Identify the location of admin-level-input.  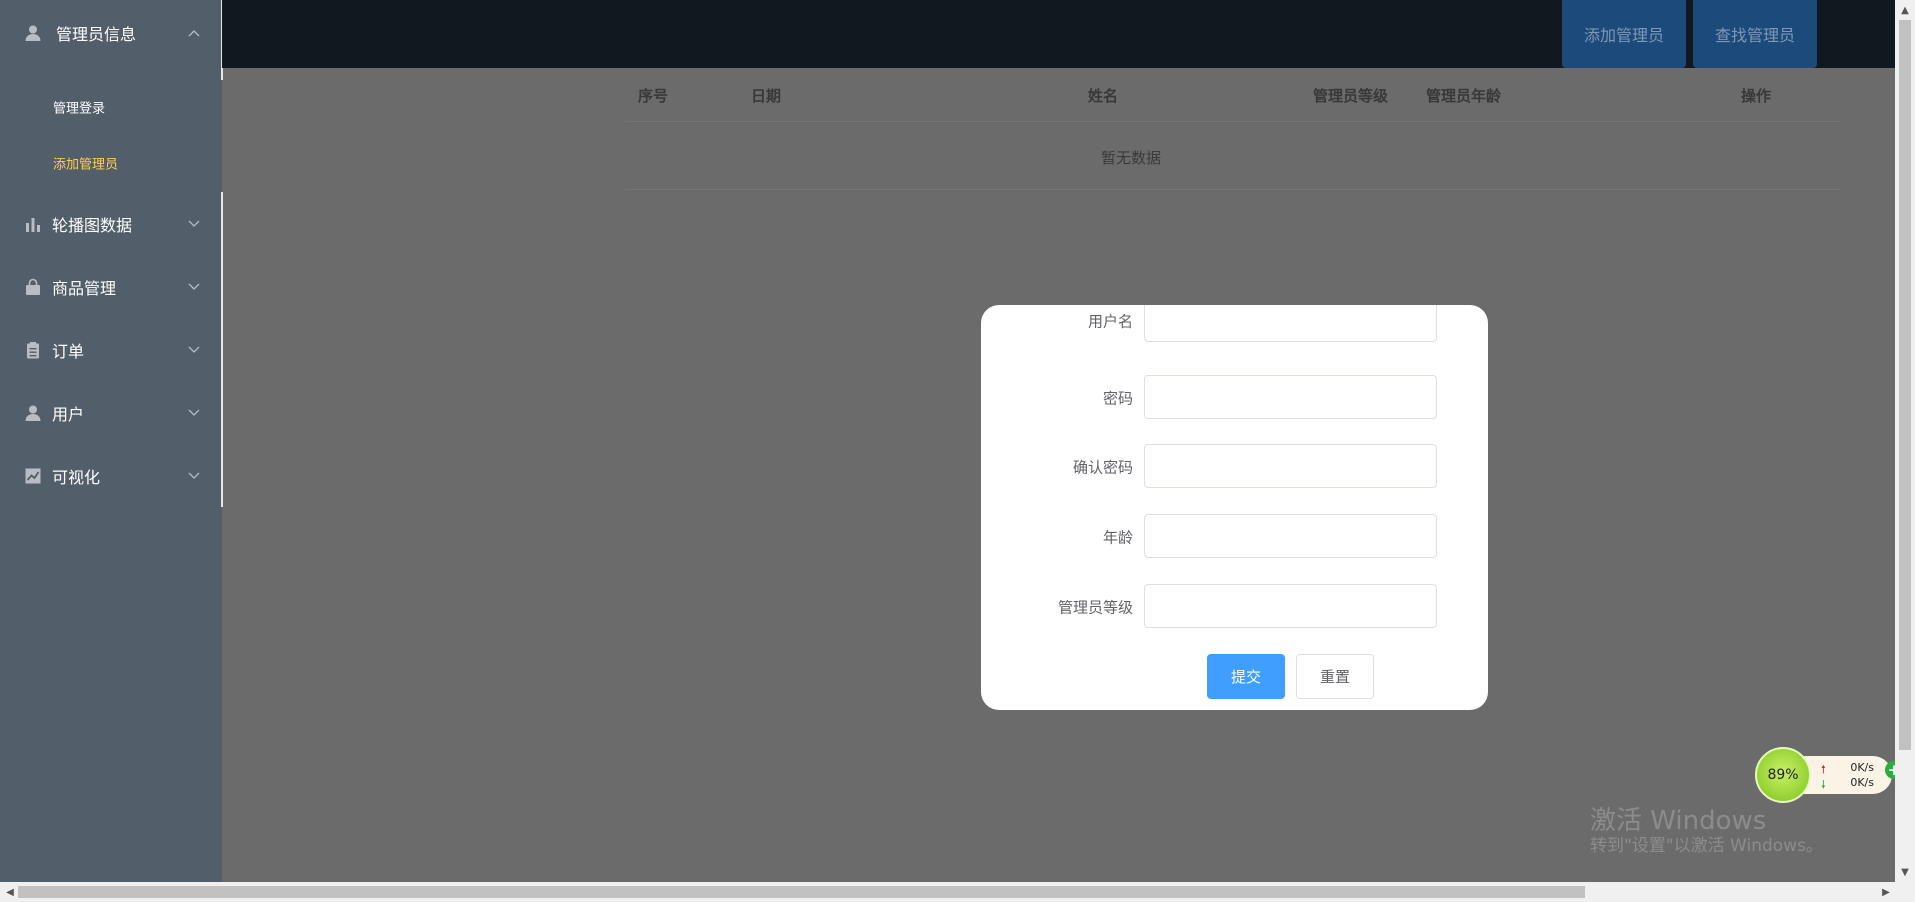
(1290, 606).